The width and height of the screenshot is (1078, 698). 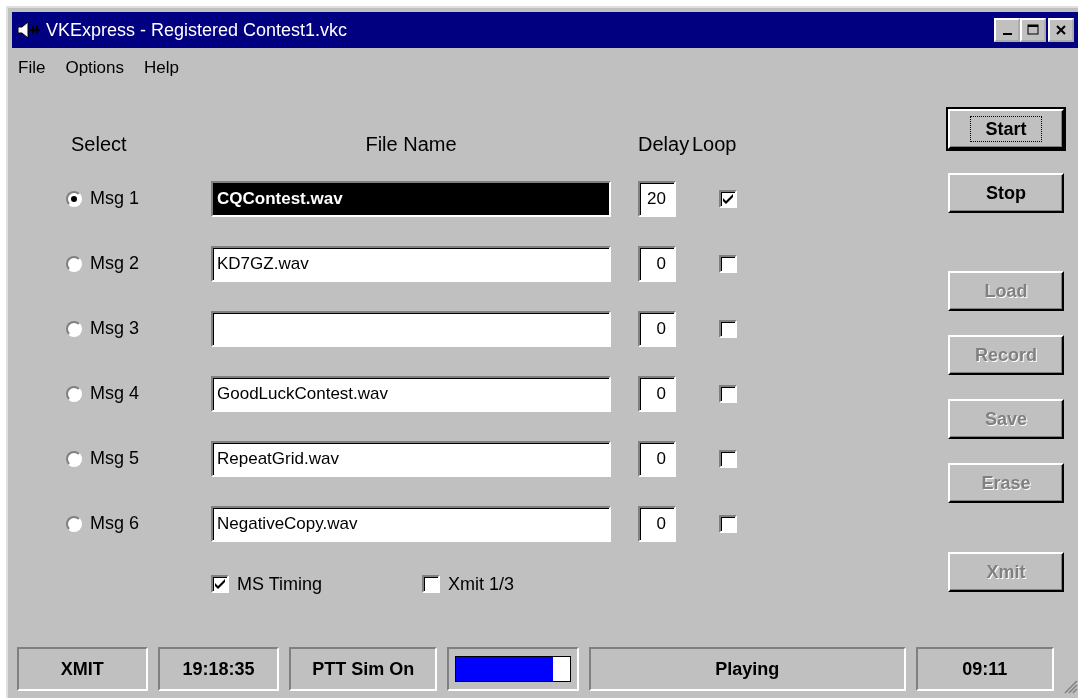 I want to click on menu-item: Options, so click(x=94, y=68).